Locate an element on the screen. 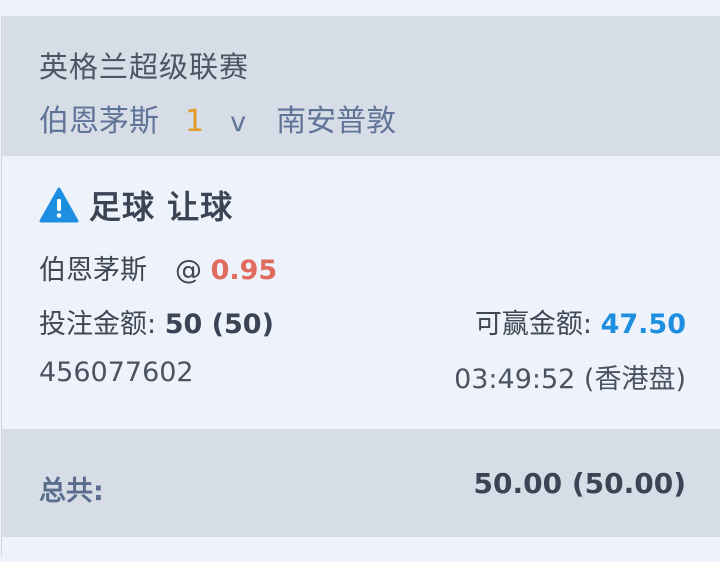  total-value: 50.00 (50.00) is located at coordinates (579, 483).